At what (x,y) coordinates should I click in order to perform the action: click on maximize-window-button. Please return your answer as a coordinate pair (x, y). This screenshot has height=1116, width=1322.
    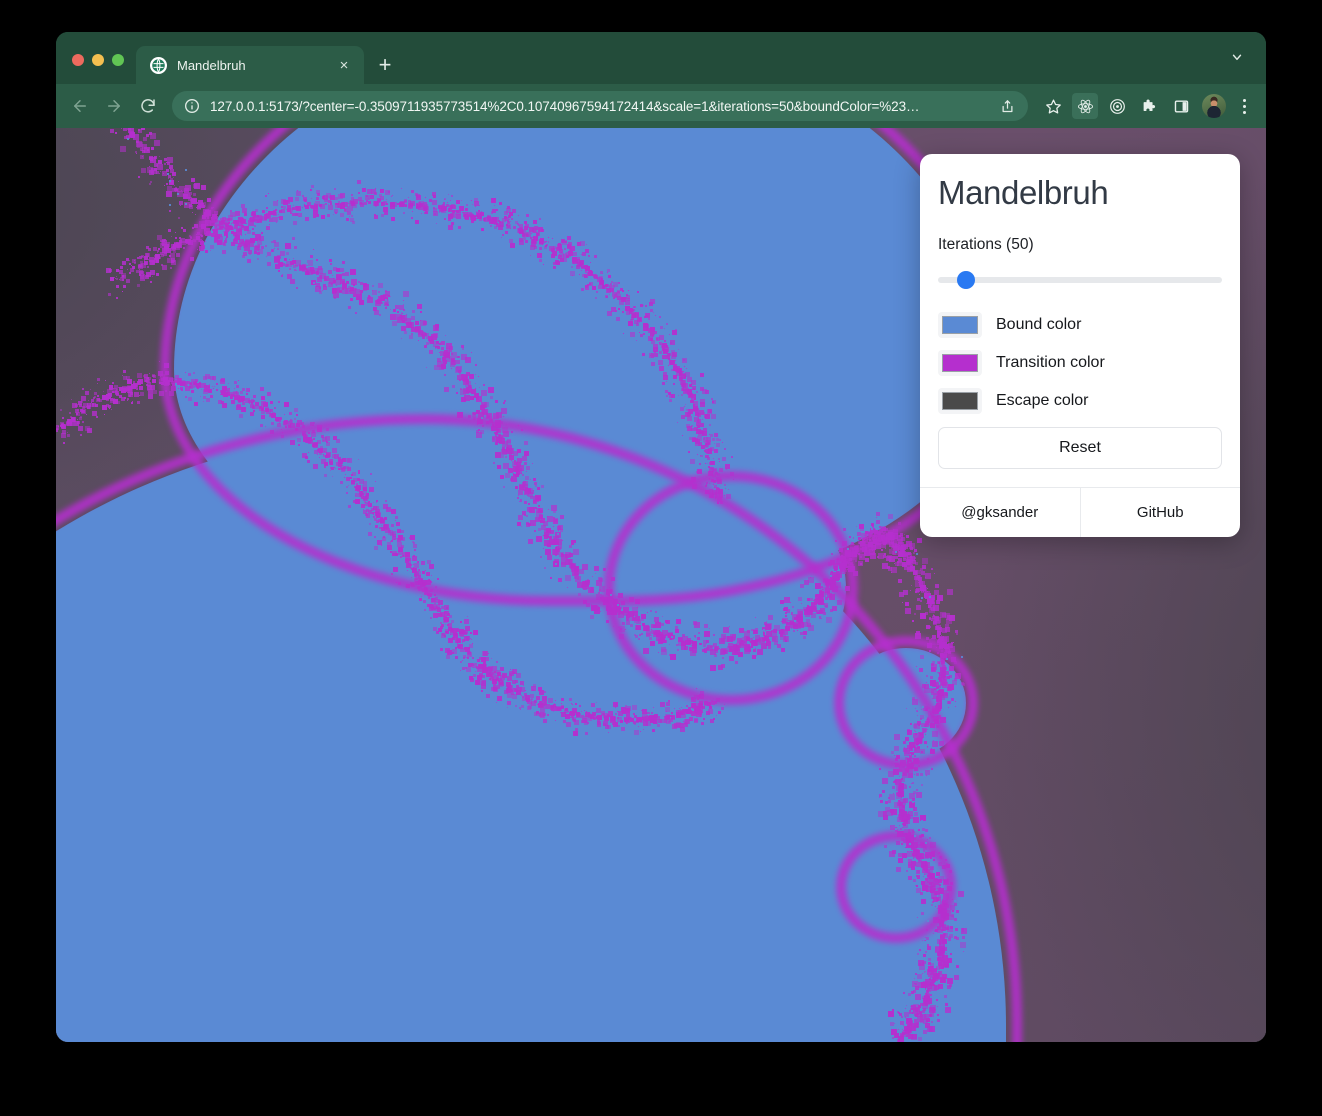
    Looking at the image, I should click on (118, 60).